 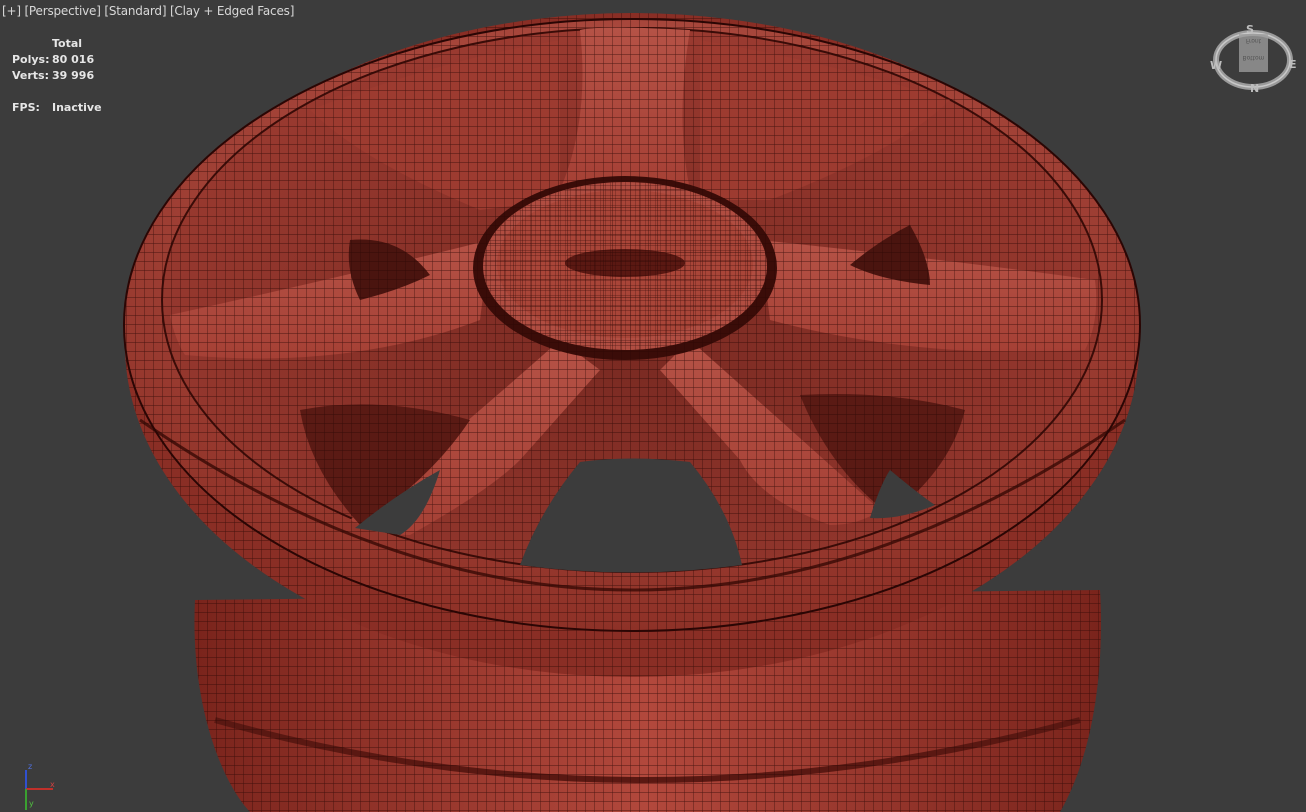 What do you see at coordinates (1253, 53) in the screenshot?
I see `viewcube-face: Front Bottom` at bounding box center [1253, 53].